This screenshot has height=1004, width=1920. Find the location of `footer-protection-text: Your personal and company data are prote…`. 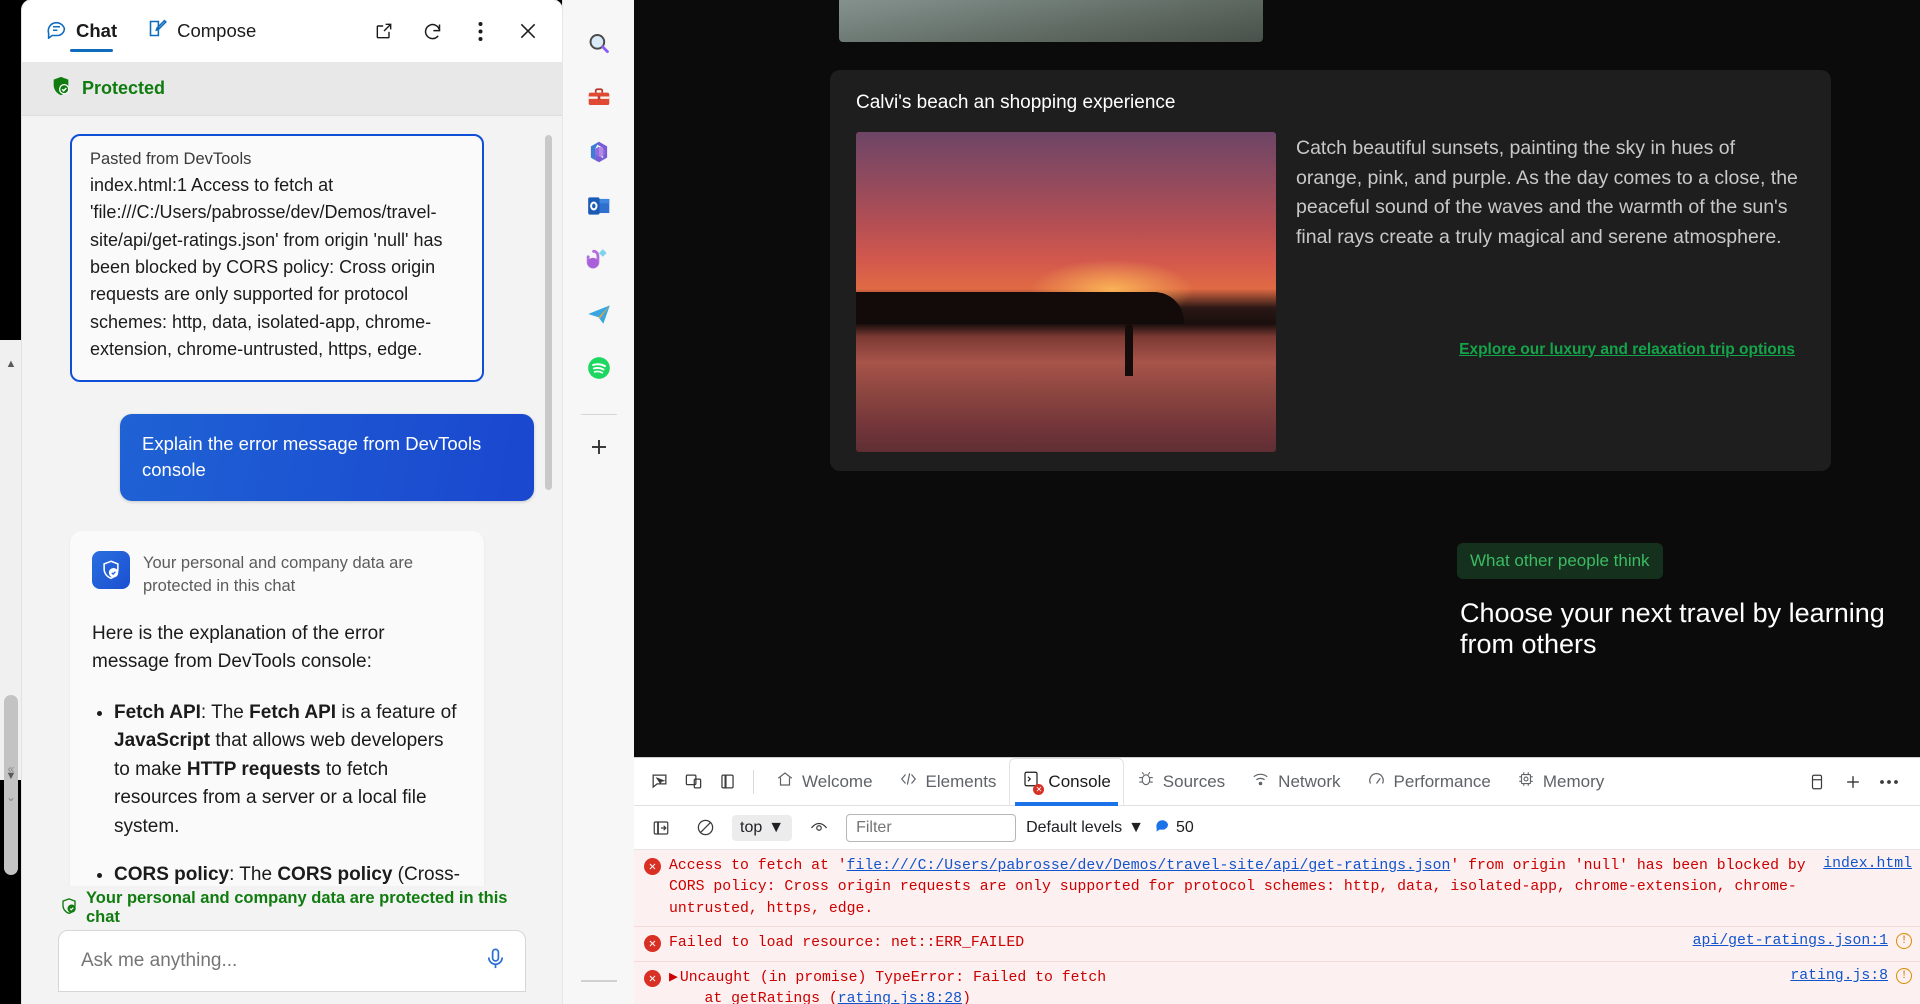

footer-protection-text: Your personal and company data are prote… is located at coordinates (297, 907).